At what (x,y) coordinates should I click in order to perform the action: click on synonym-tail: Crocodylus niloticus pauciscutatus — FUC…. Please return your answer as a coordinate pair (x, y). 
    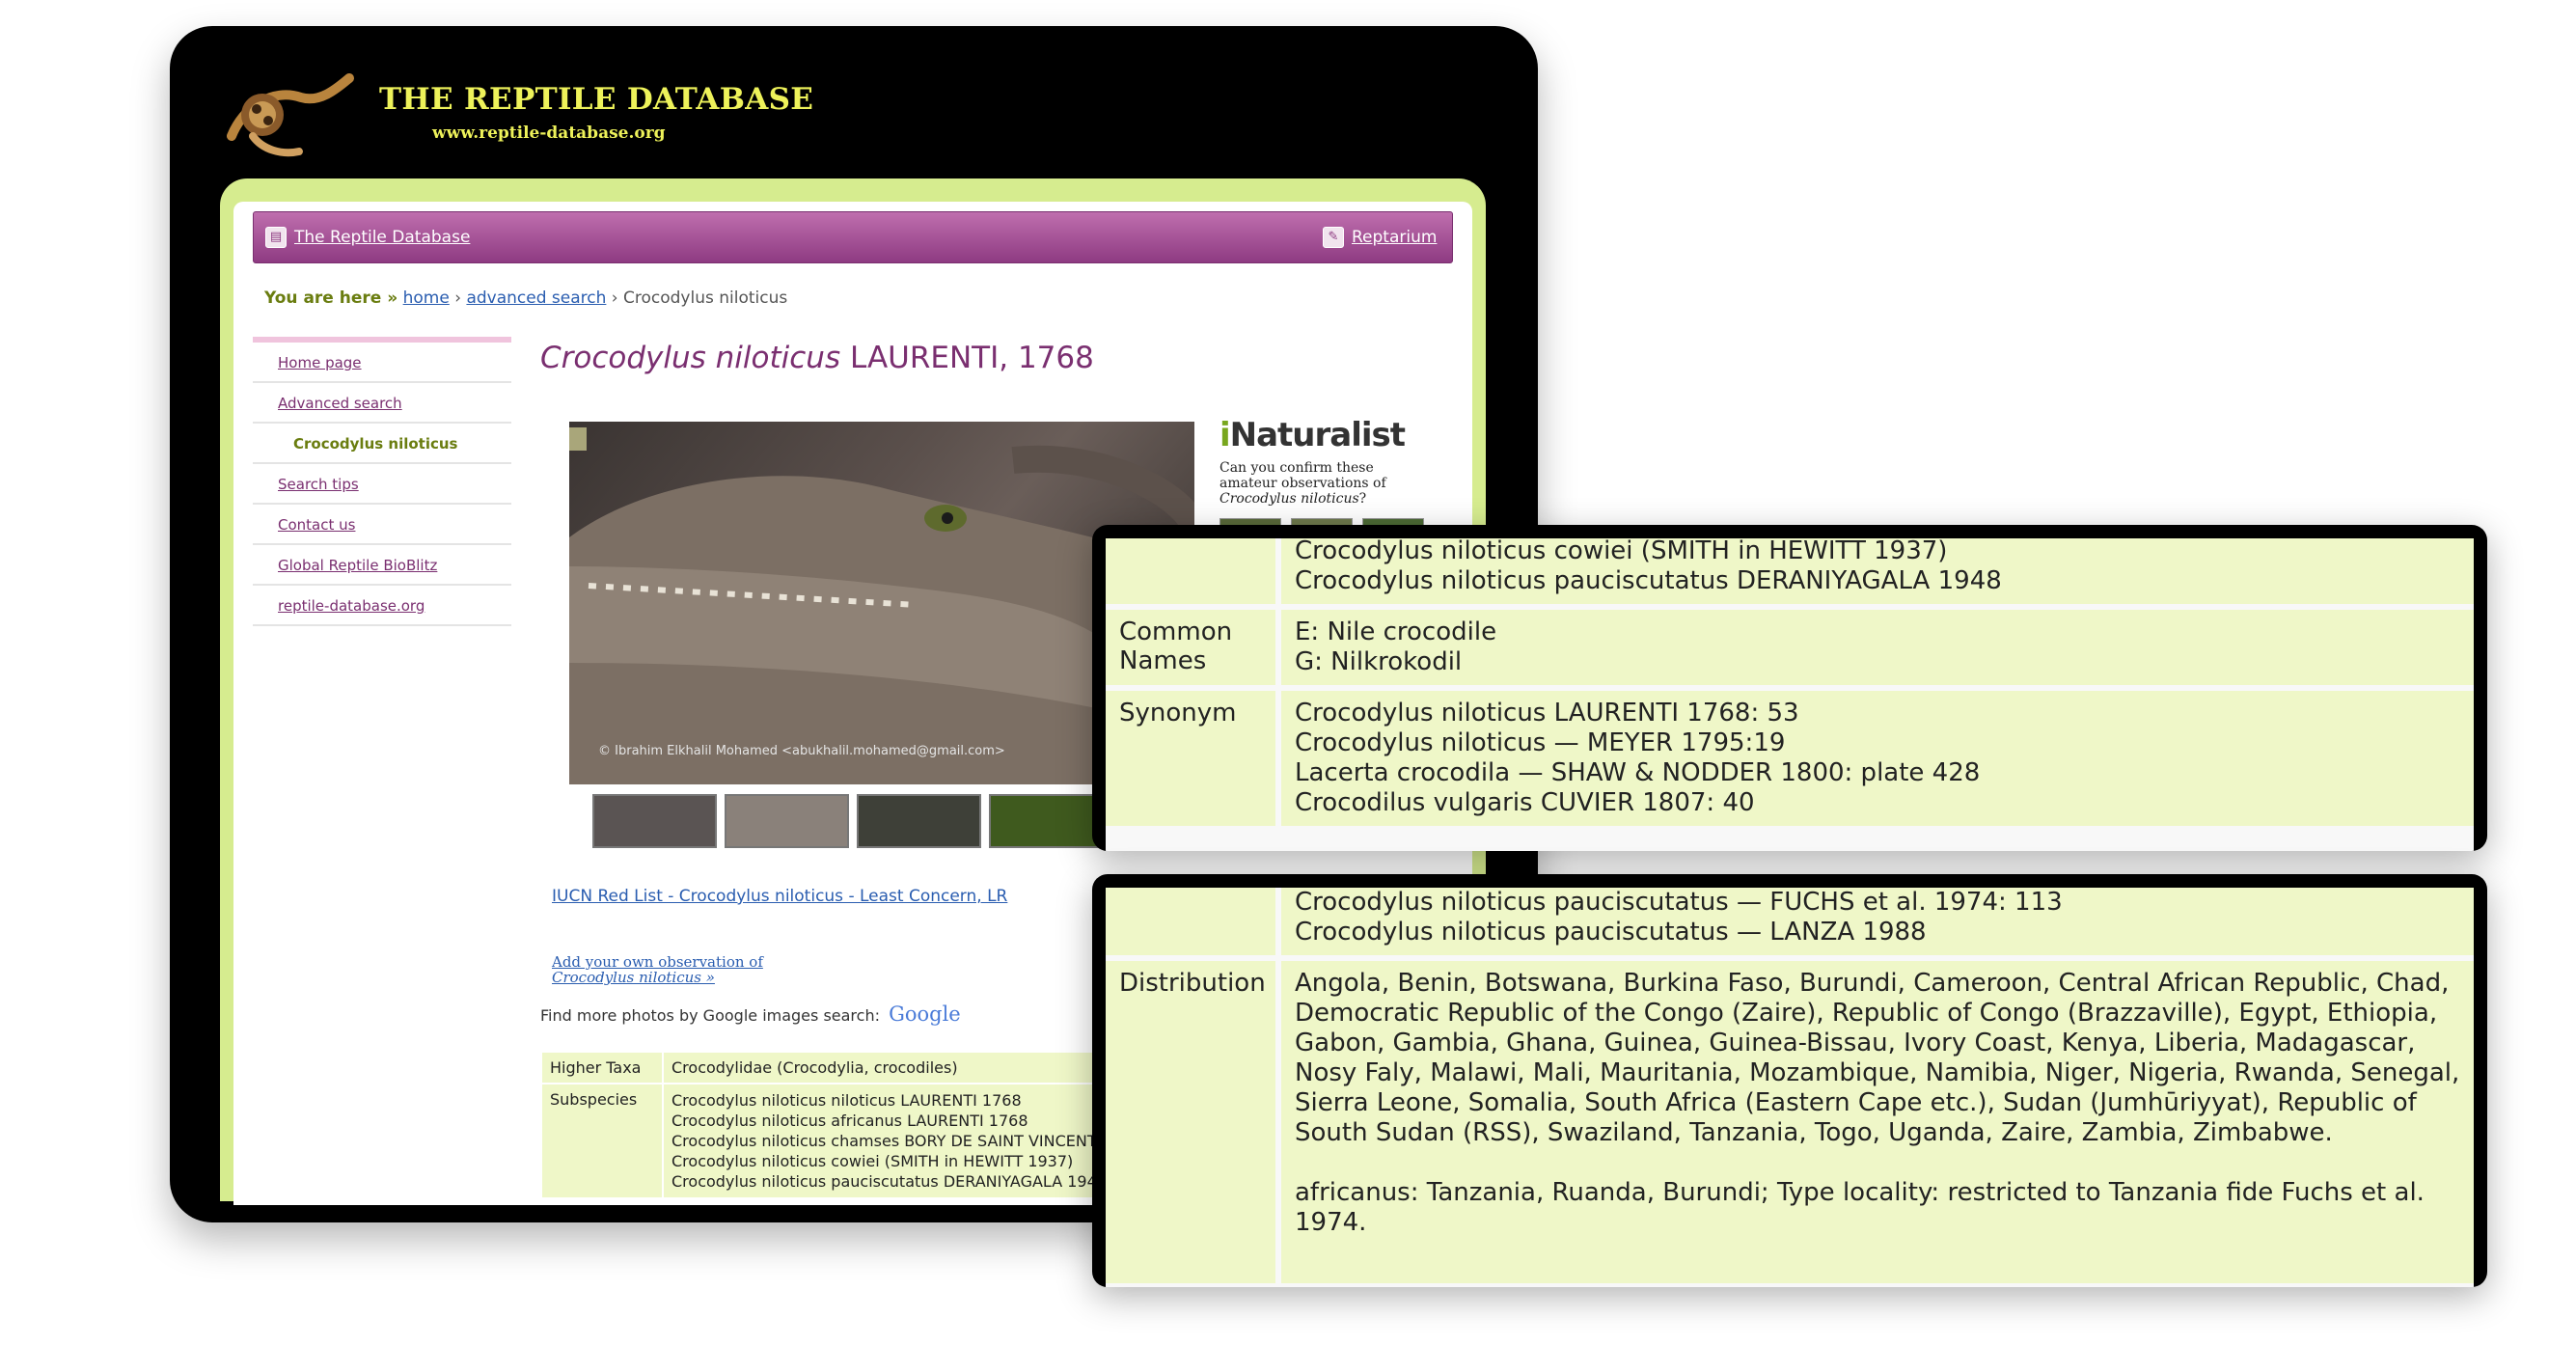
    Looking at the image, I should click on (1877, 922).